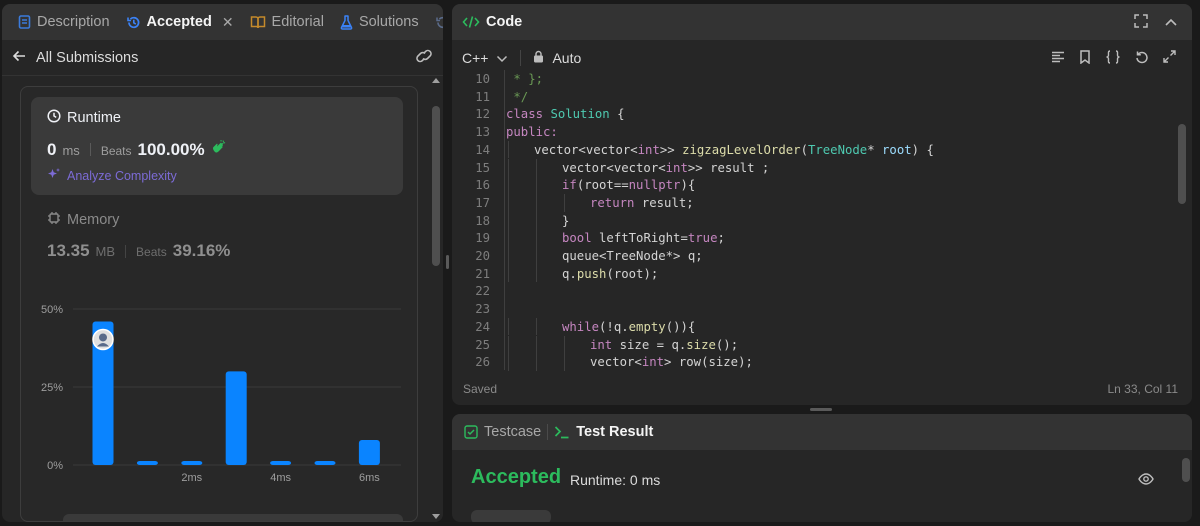 This screenshot has height=526, width=1200. What do you see at coordinates (812, 97) in the screenshot?
I see `code-line: 11 */` at bounding box center [812, 97].